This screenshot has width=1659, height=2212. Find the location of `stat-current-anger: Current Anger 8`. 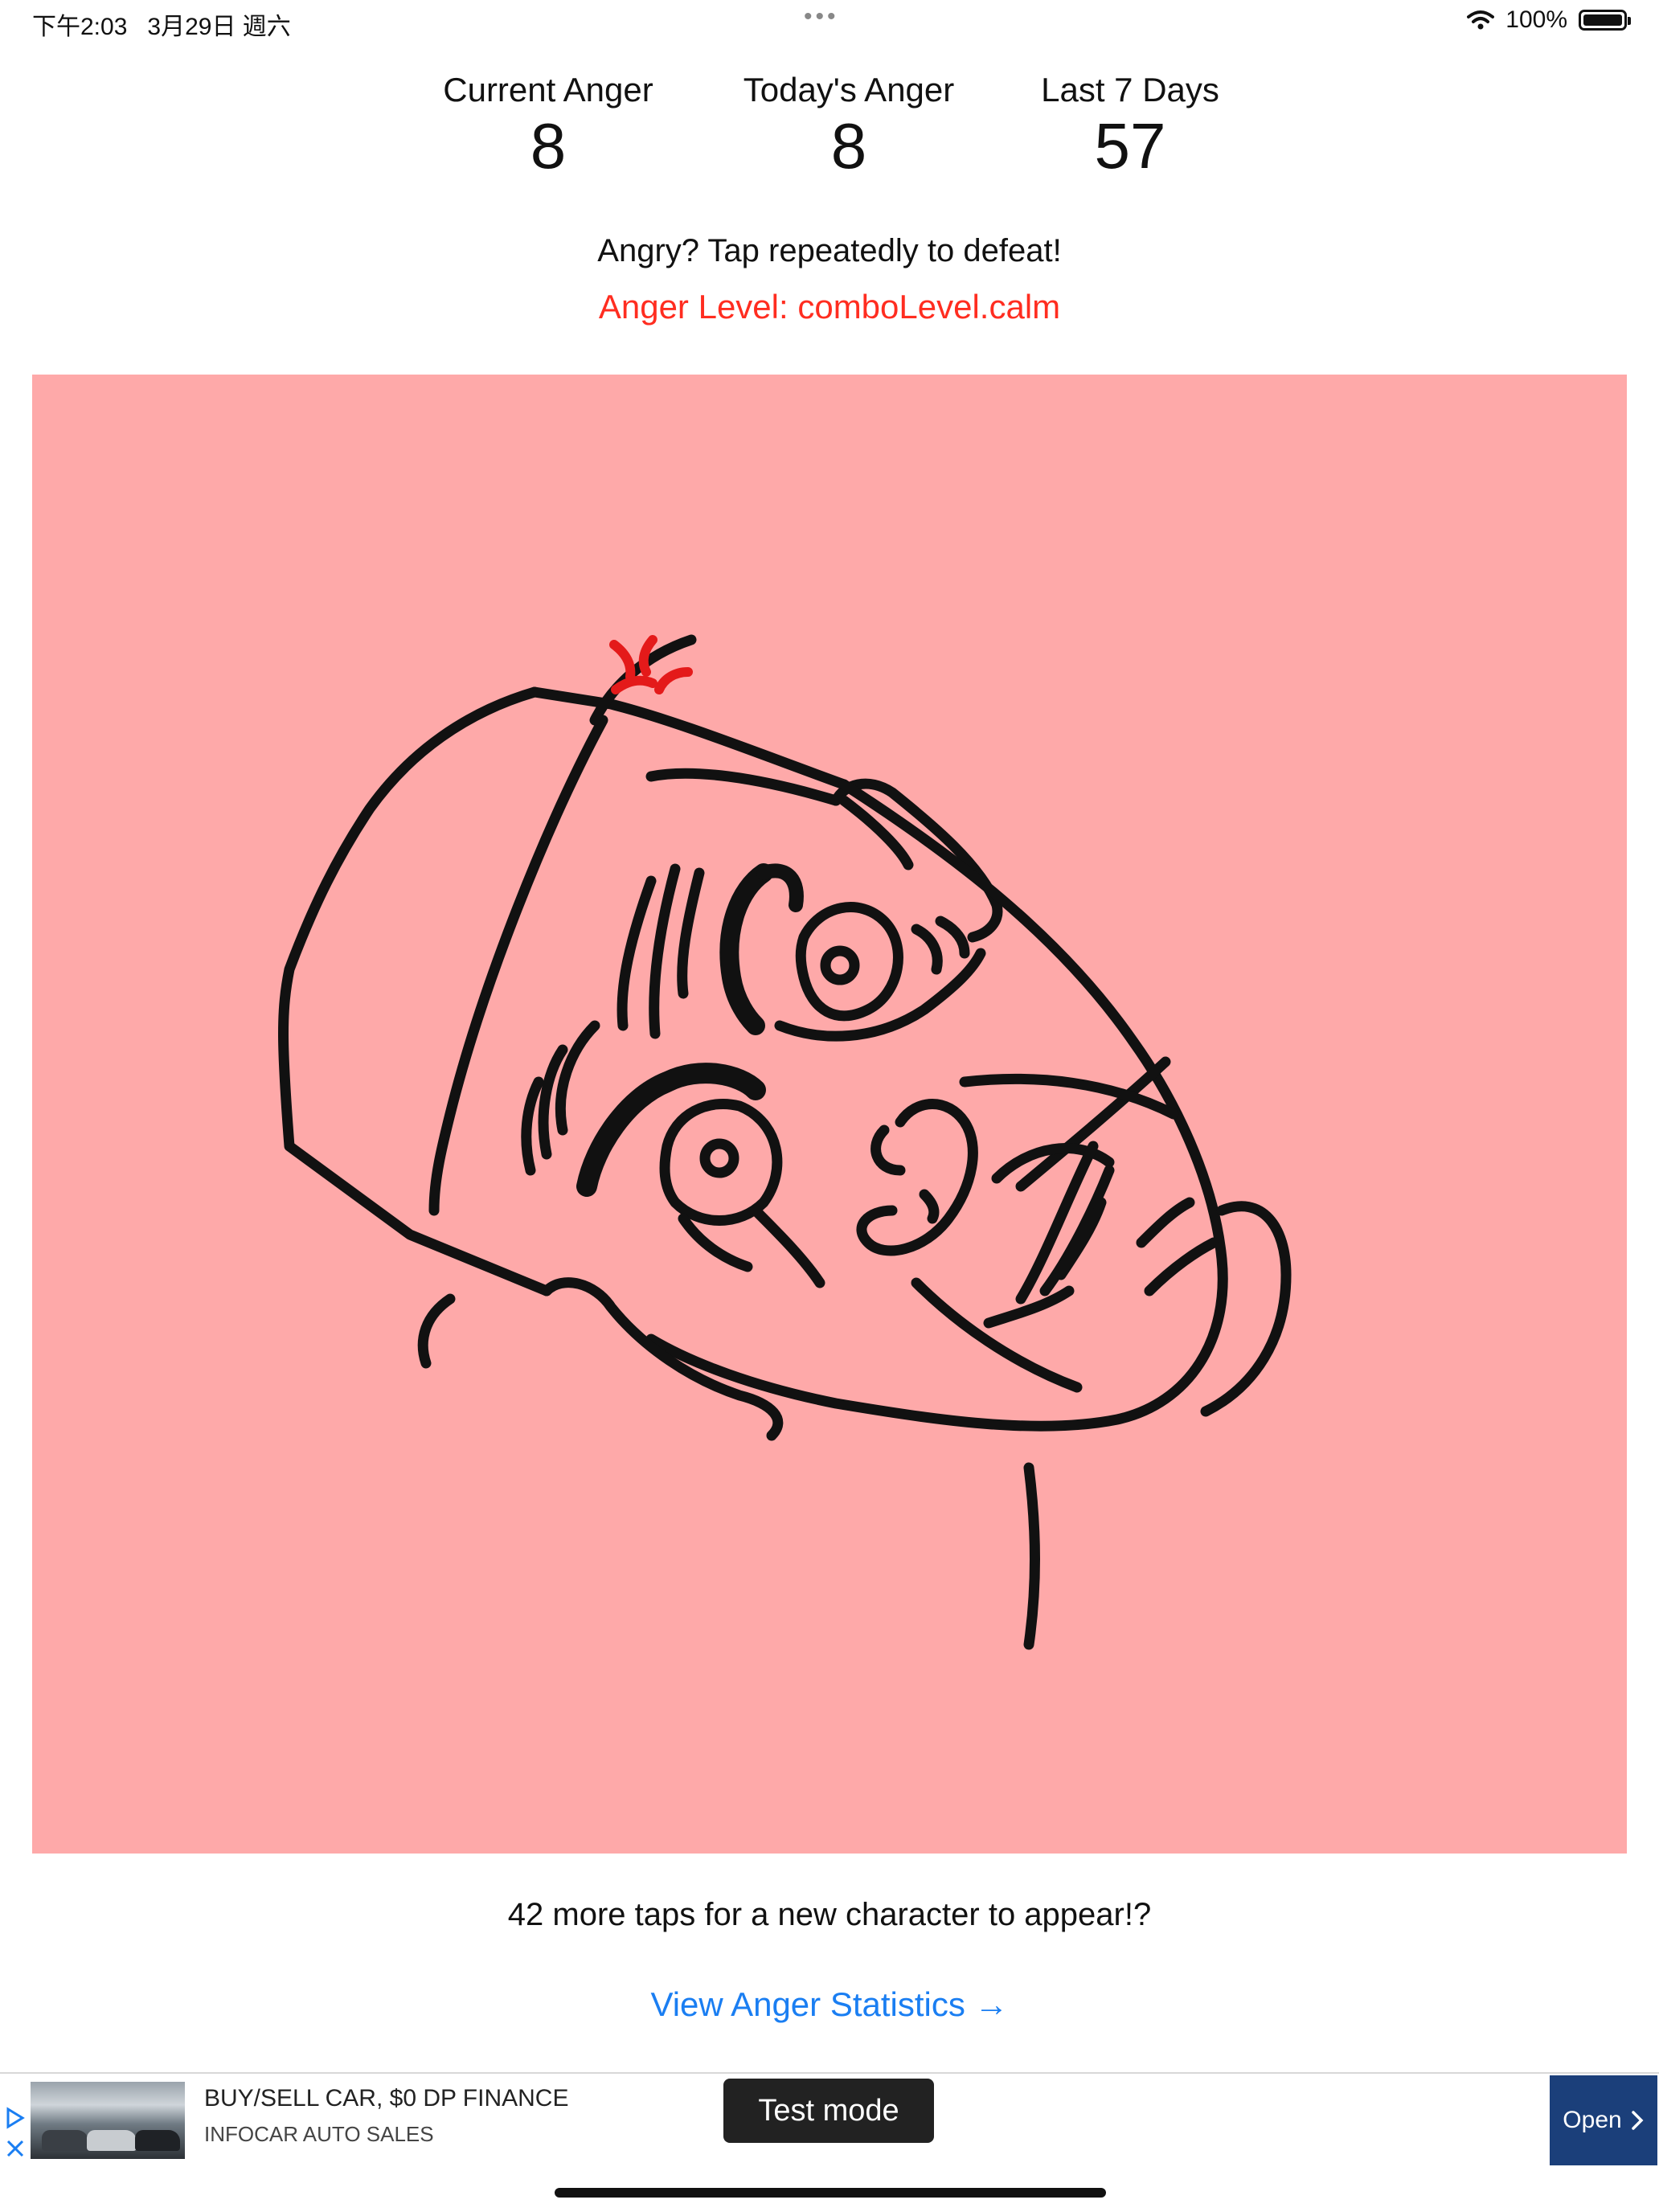

stat-current-anger: Current Anger 8 is located at coordinates (548, 125).